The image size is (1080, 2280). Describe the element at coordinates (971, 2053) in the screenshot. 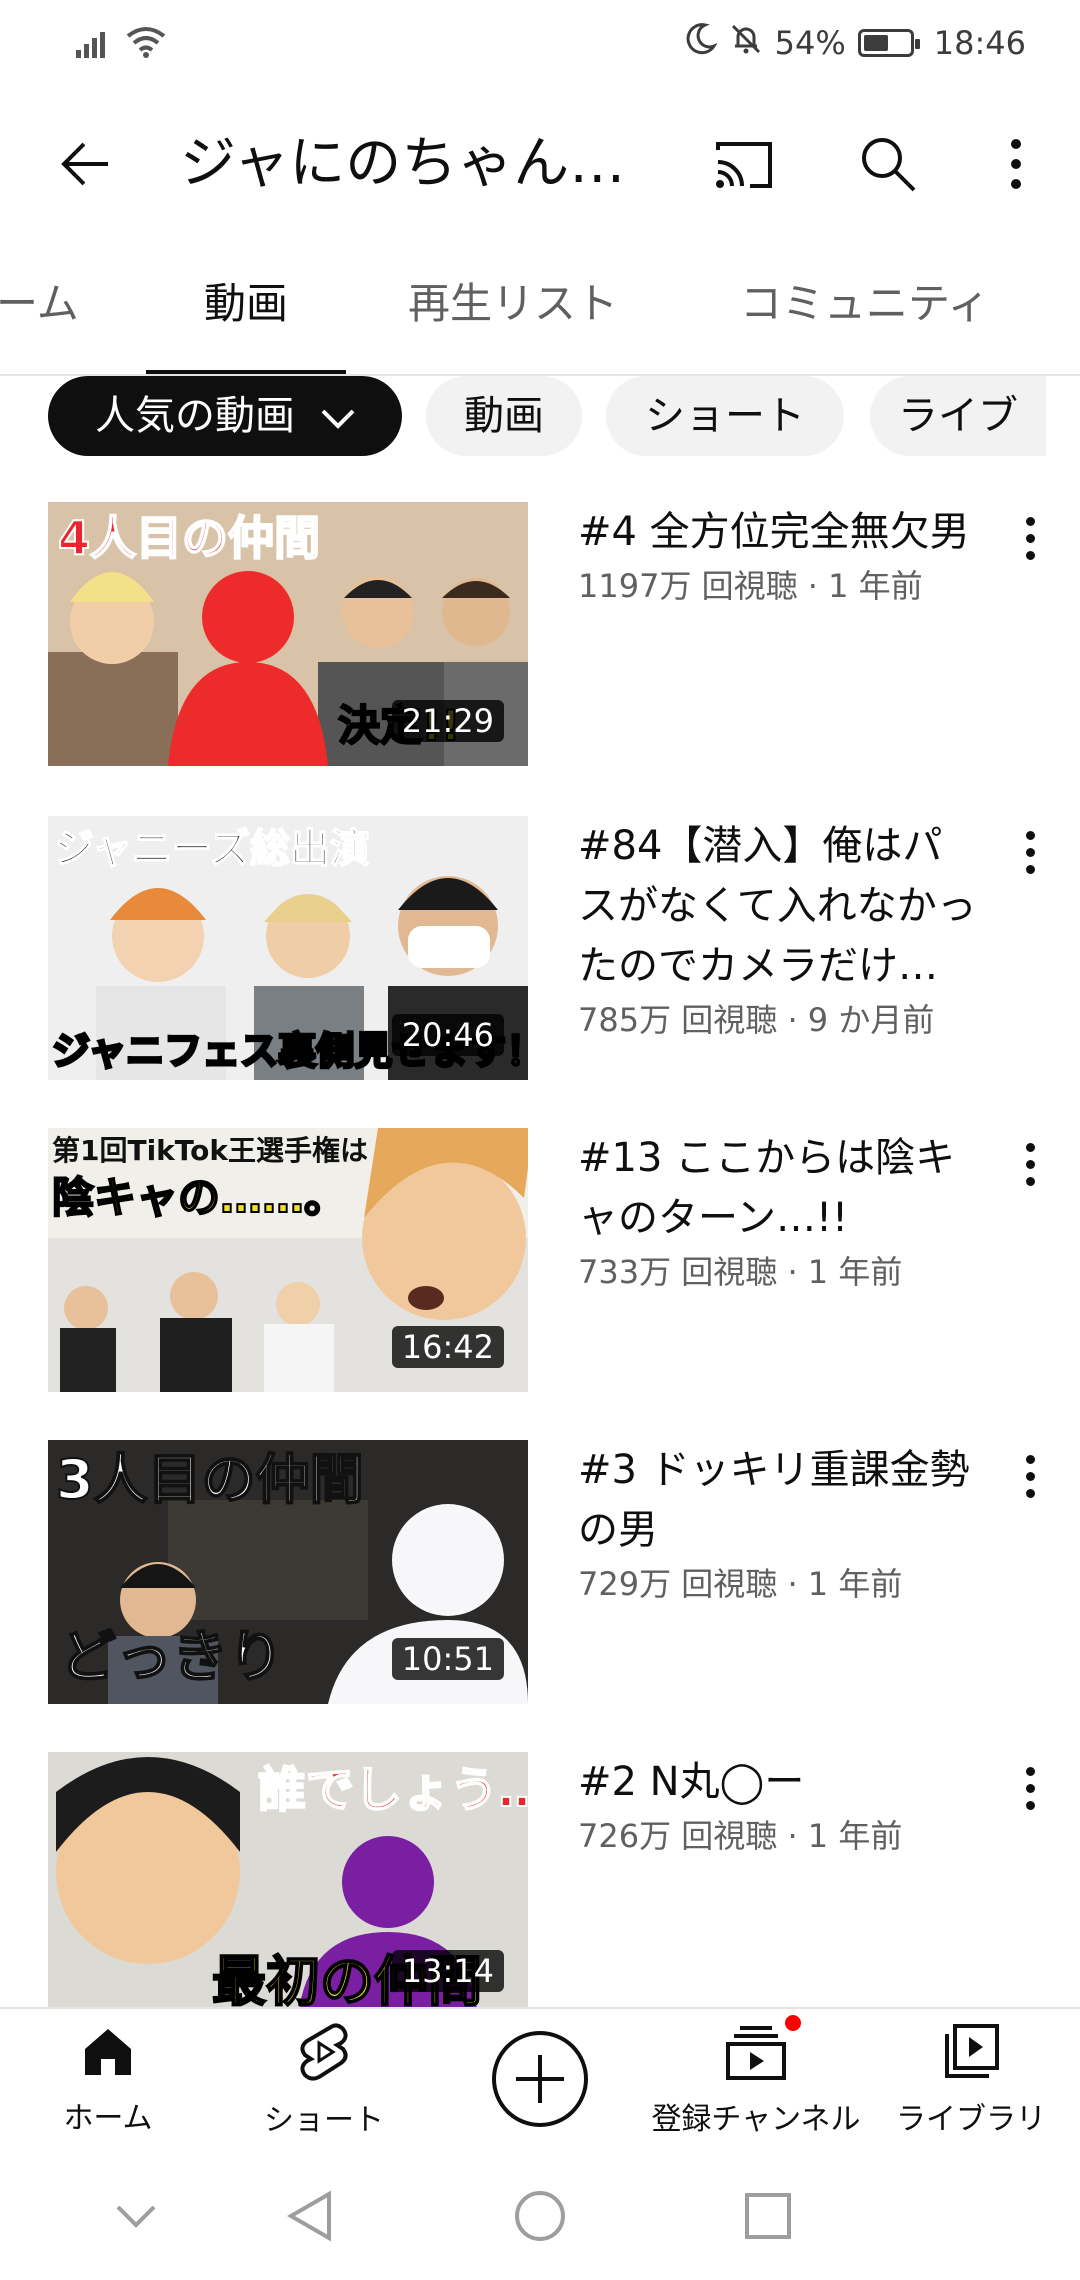

I see `library-icon` at that location.